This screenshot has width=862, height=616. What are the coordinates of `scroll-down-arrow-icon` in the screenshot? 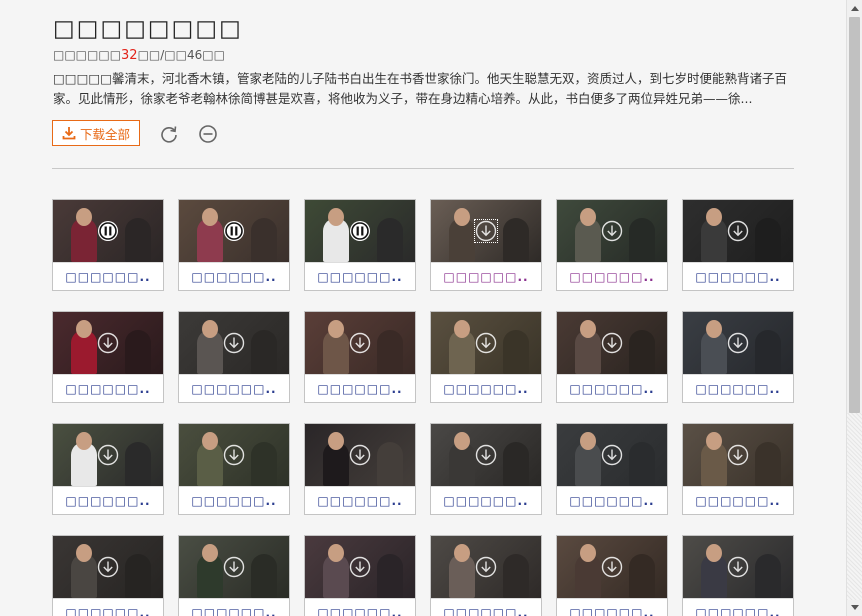 It's located at (854, 608).